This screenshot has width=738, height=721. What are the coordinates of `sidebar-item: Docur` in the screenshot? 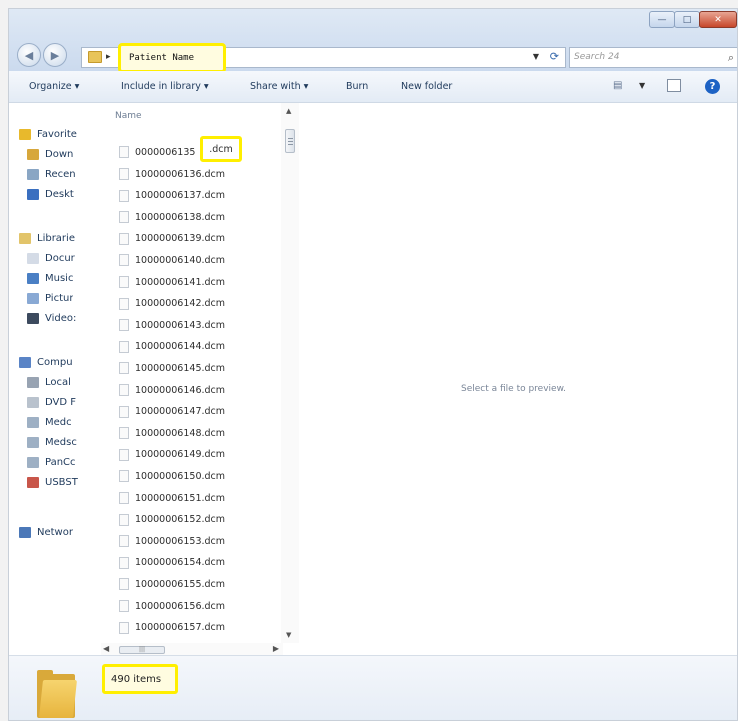 It's located at (57, 258).